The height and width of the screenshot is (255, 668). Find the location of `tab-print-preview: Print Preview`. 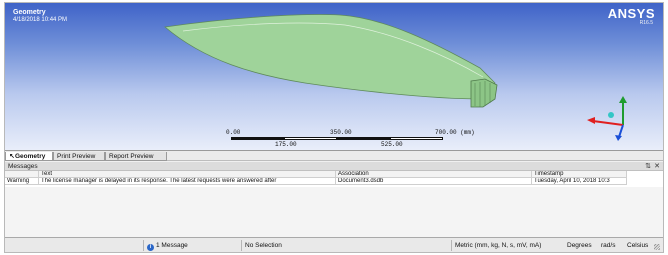

tab-print-preview: Print Preview is located at coordinates (79, 156).